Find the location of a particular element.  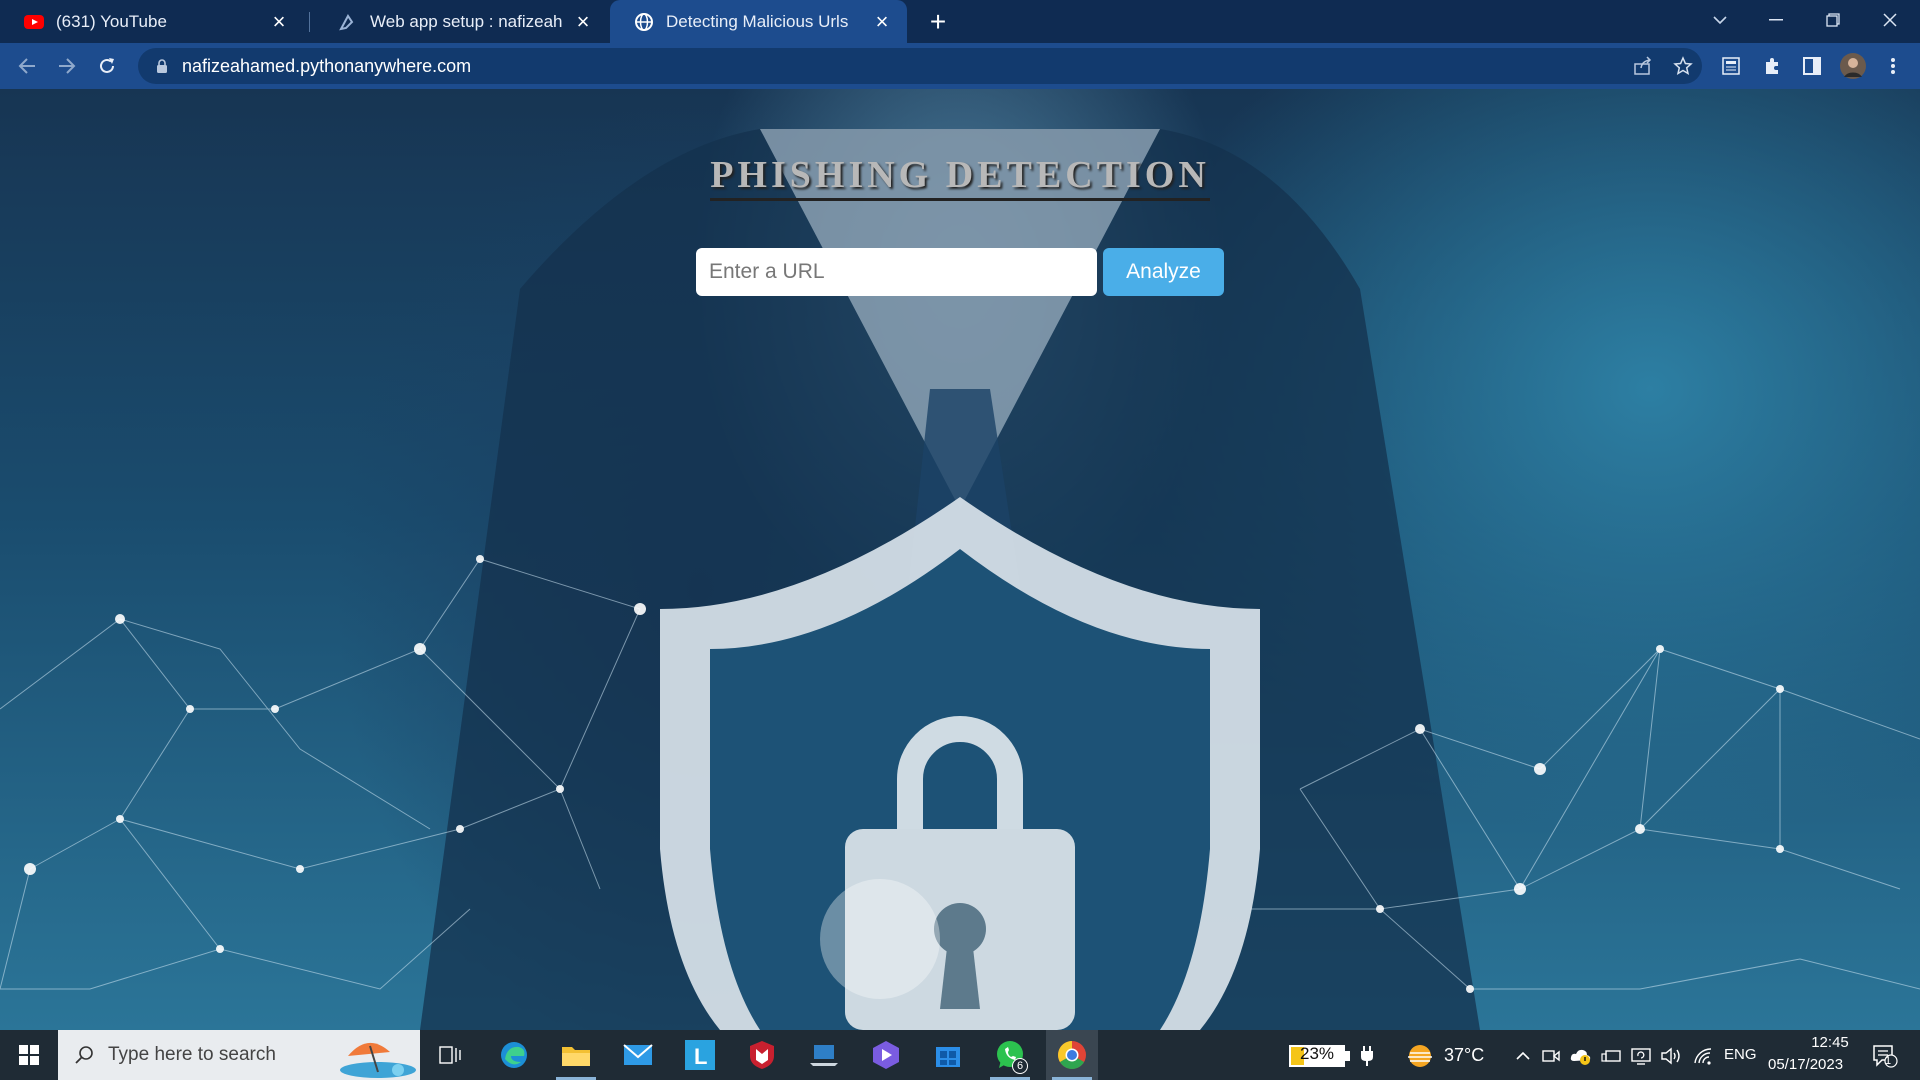

laptop-icon is located at coordinates (824, 1055).